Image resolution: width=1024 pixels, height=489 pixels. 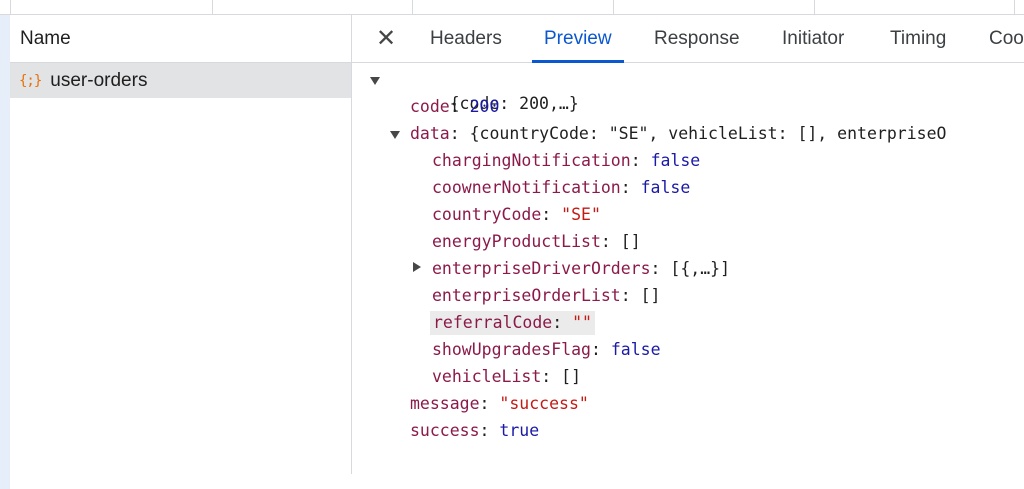 I want to click on tree-row-success: success: true, so click(x=475, y=430).